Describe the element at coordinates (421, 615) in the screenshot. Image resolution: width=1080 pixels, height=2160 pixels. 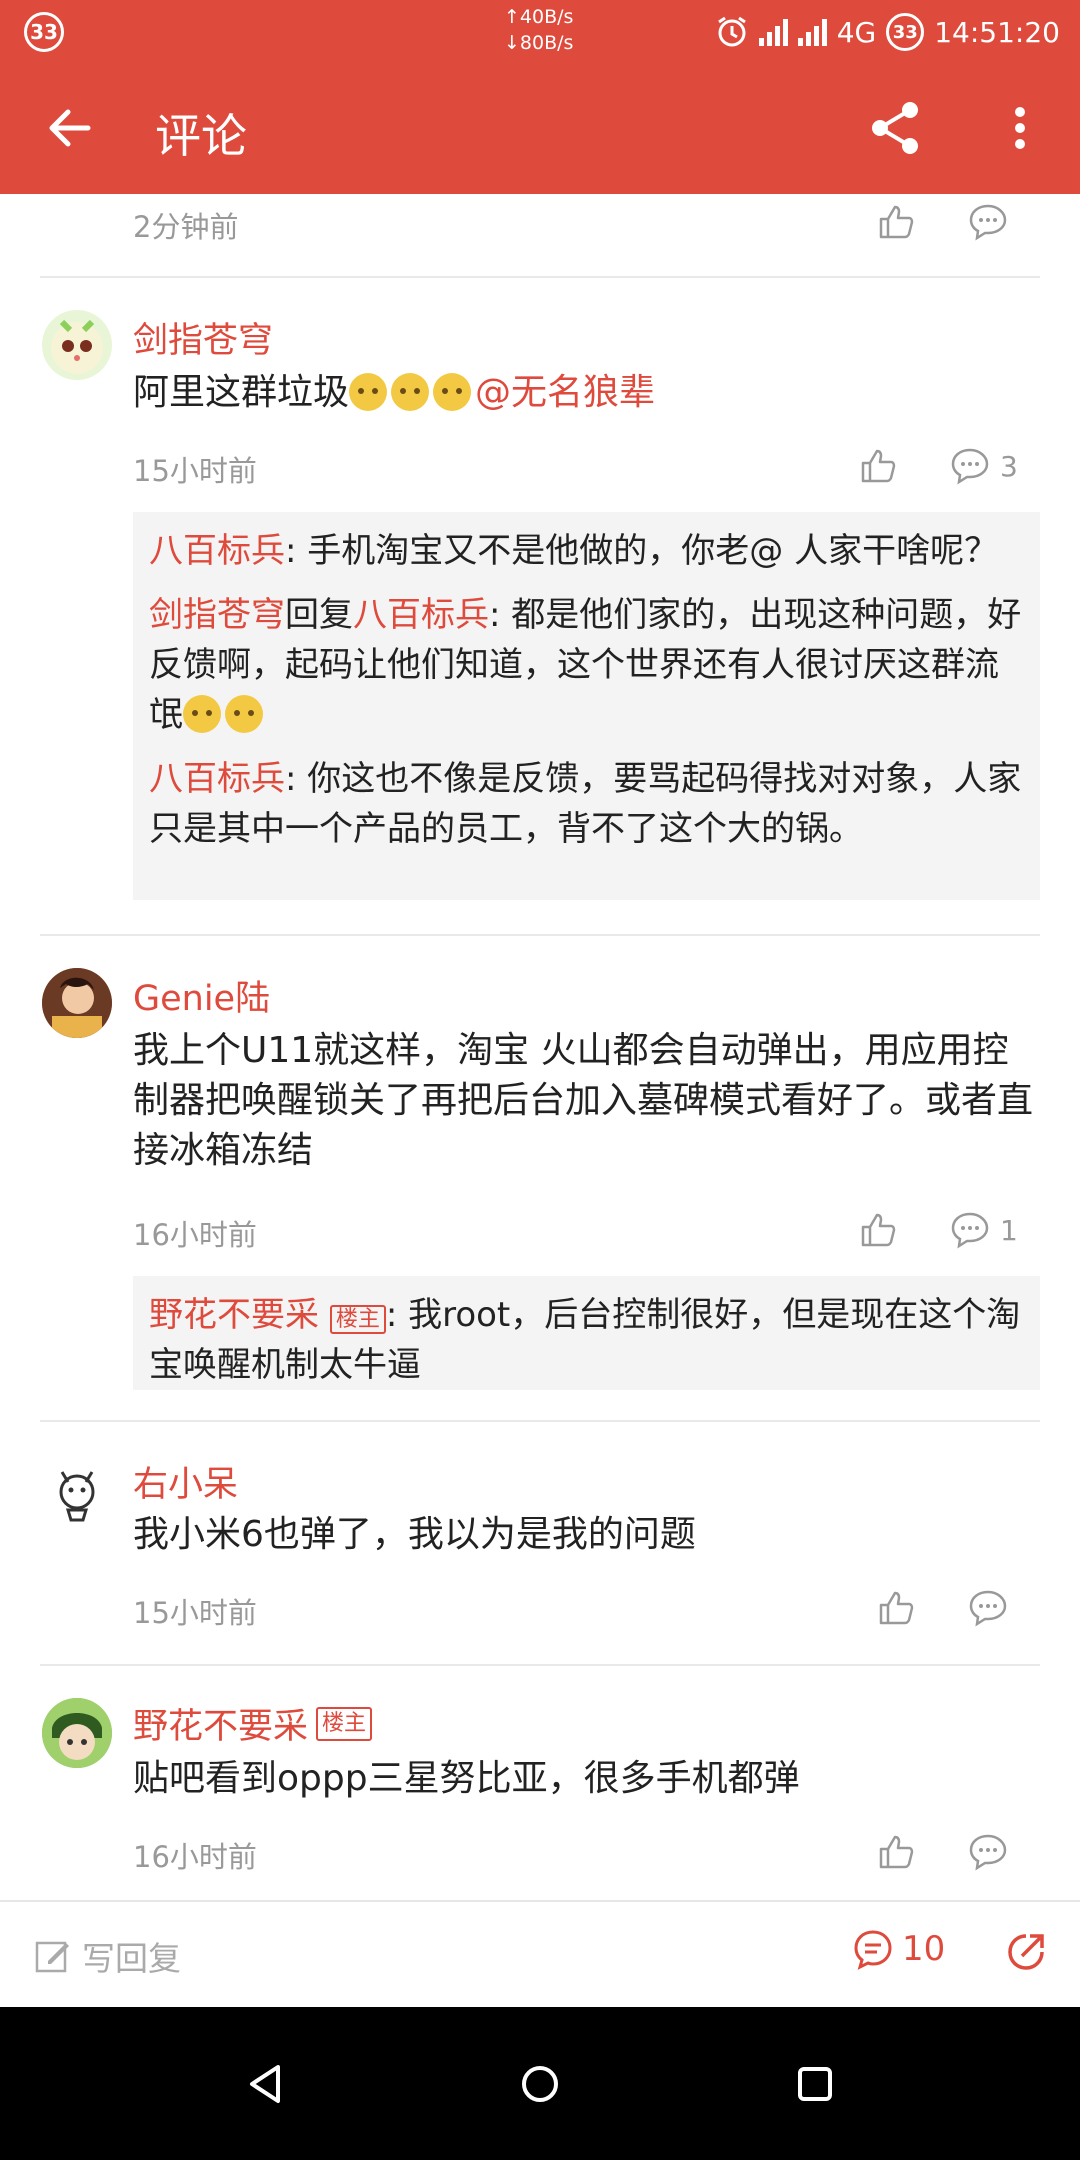
I see `reply-target-username: 八百标兵` at that location.